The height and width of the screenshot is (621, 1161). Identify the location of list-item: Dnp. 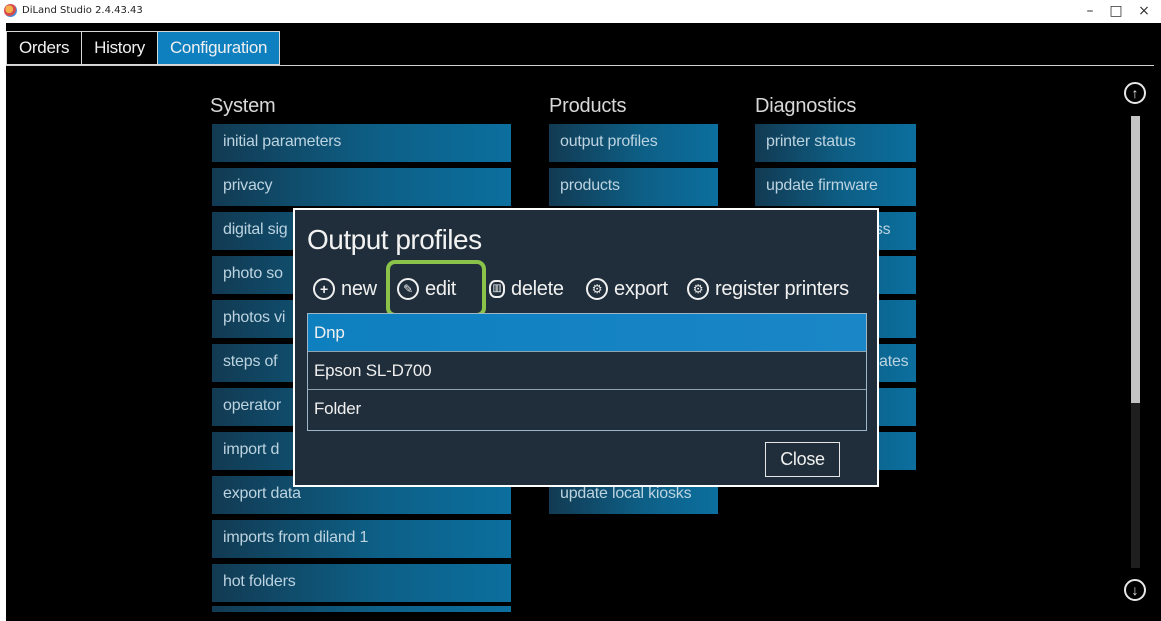
(587, 333).